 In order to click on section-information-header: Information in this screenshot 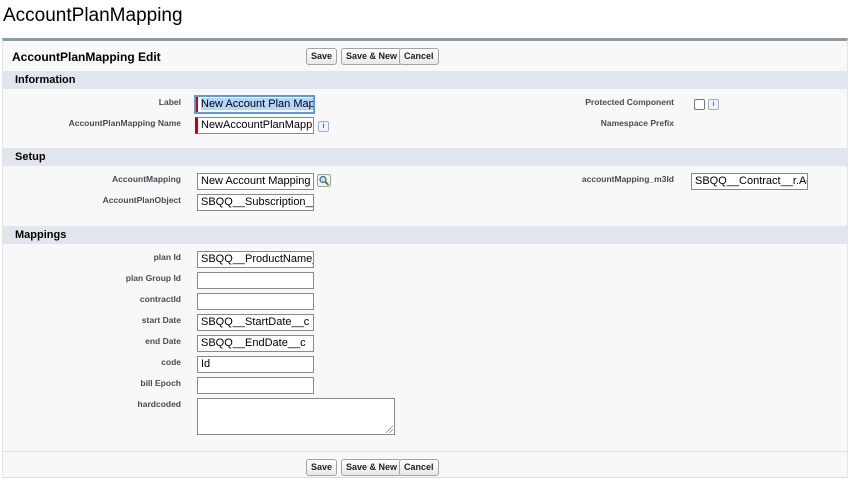, I will do `click(425, 80)`.